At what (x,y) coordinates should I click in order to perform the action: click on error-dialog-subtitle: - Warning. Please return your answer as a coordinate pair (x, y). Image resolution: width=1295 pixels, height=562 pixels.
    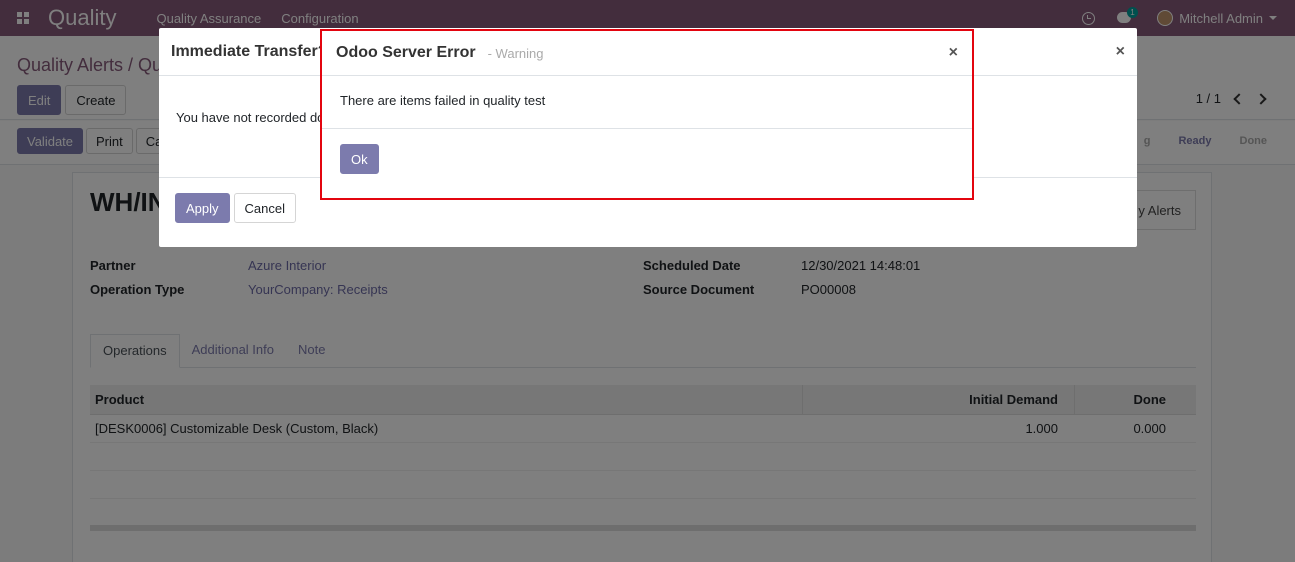
    Looking at the image, I should click on (515, 53).